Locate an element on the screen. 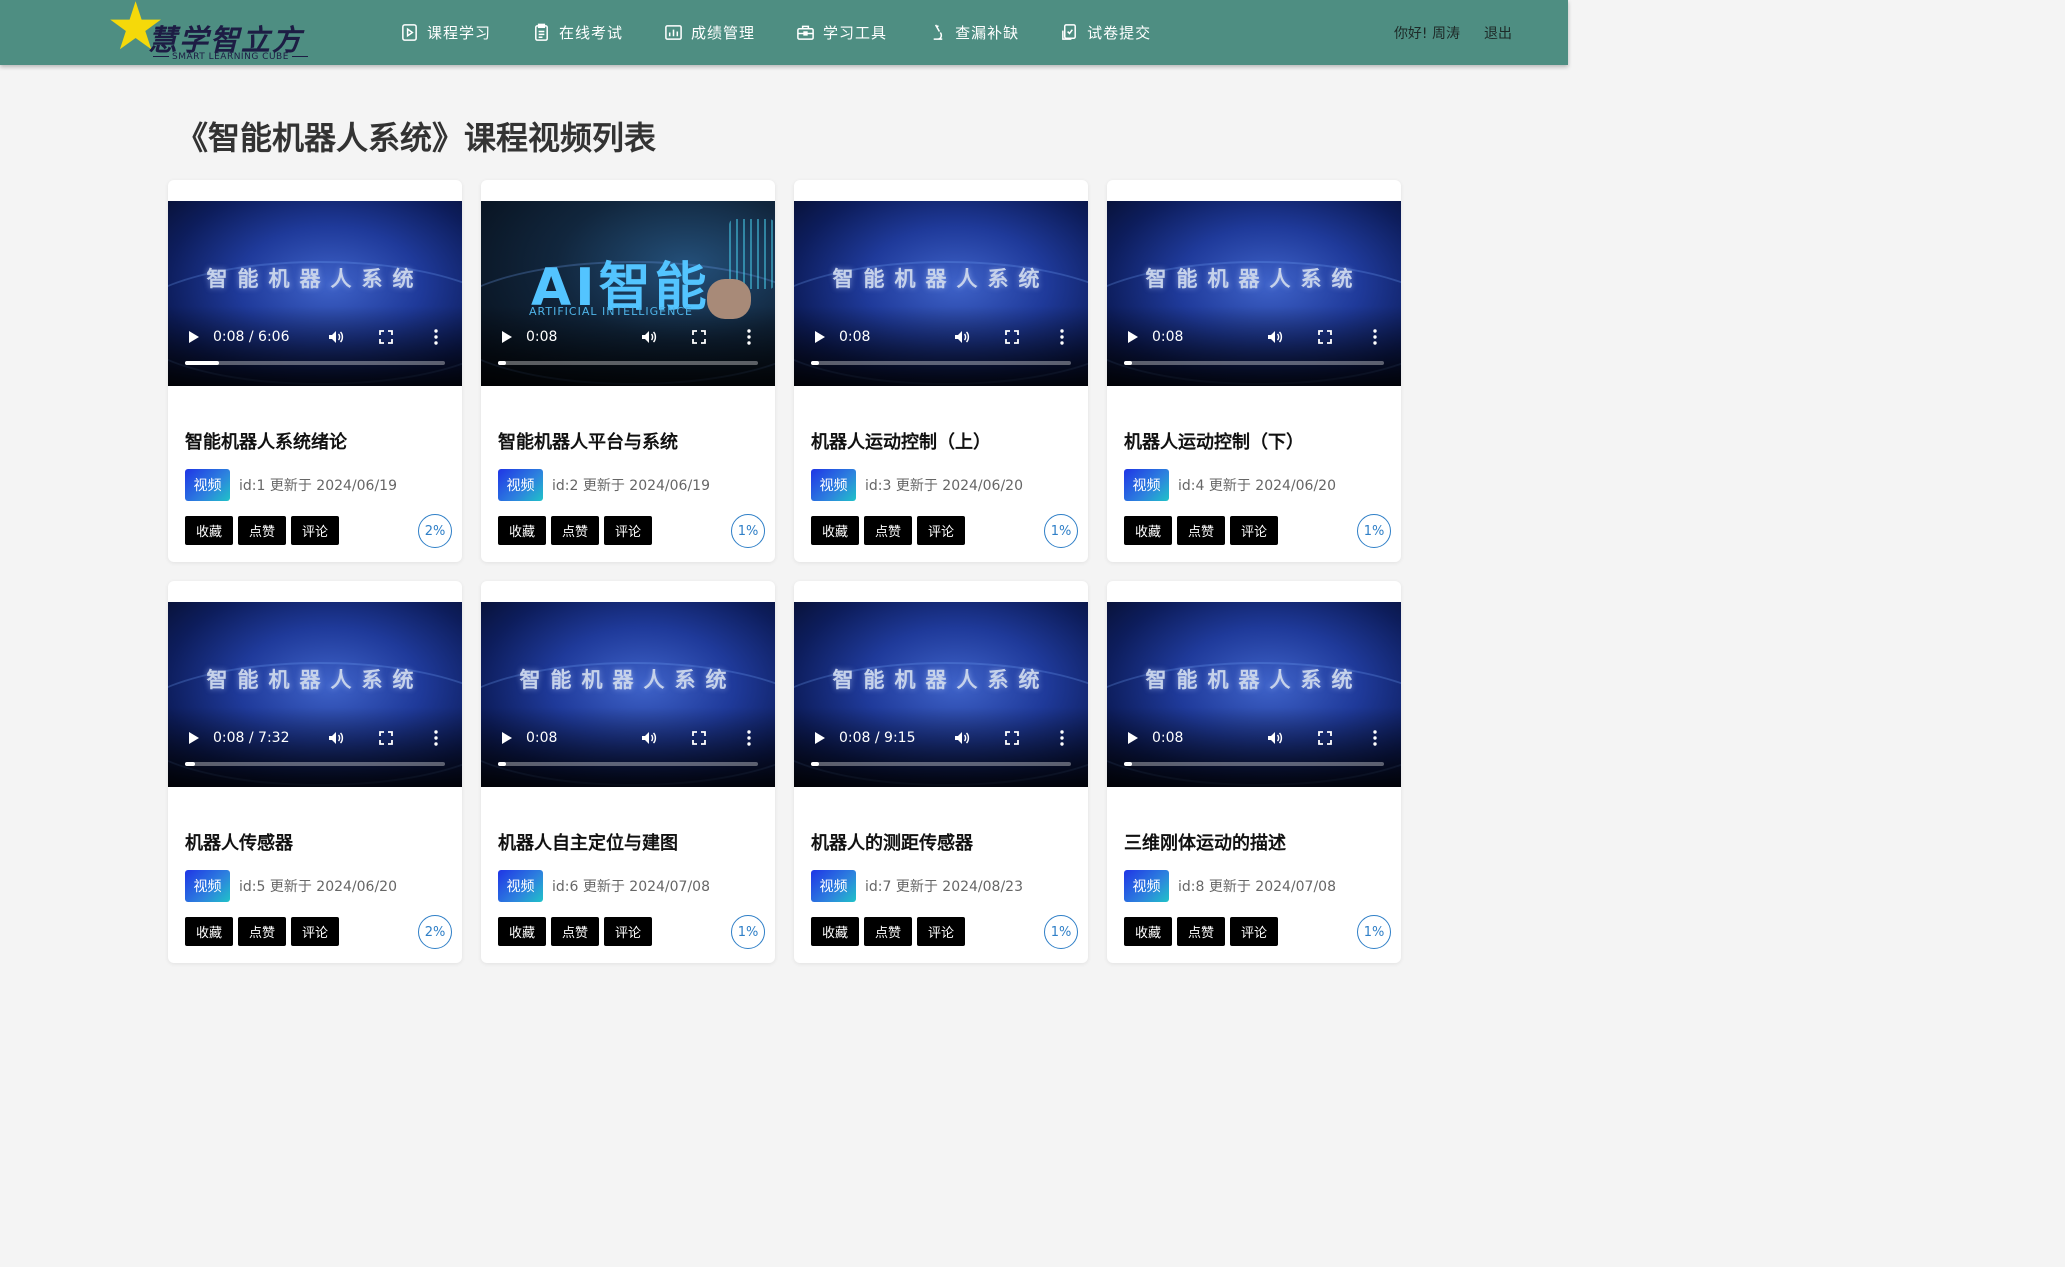 The height and width of the screenshot is (1267, 2065). card-title: 机器人的测距传感器 is located at coordinates (892, 842).